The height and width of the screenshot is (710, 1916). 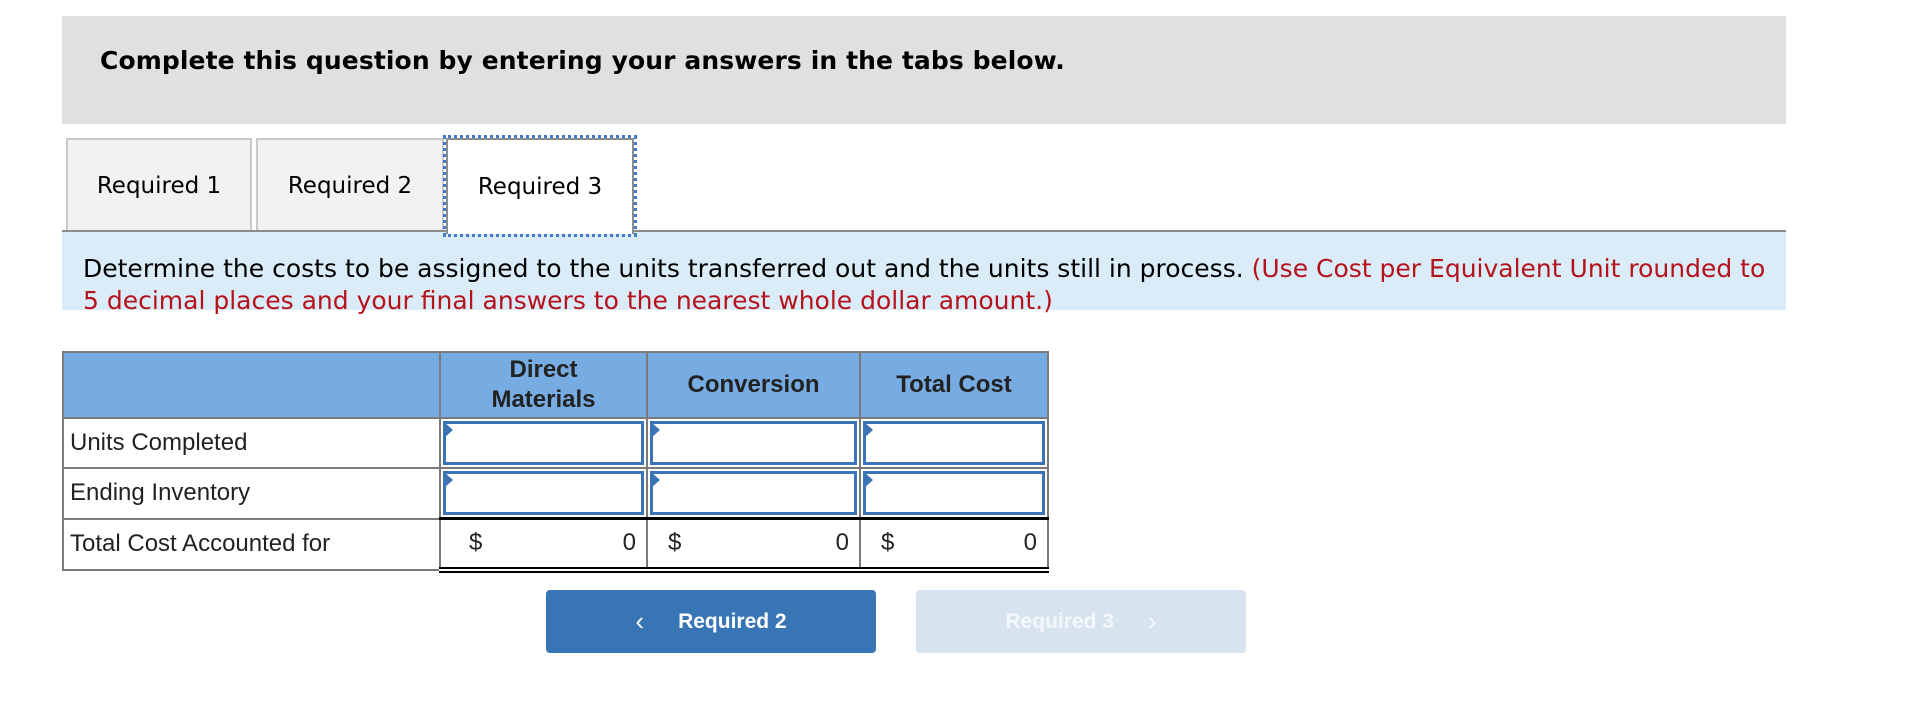 I want to click on ending-inventory-conversion-input, so click(x=753, y=493).